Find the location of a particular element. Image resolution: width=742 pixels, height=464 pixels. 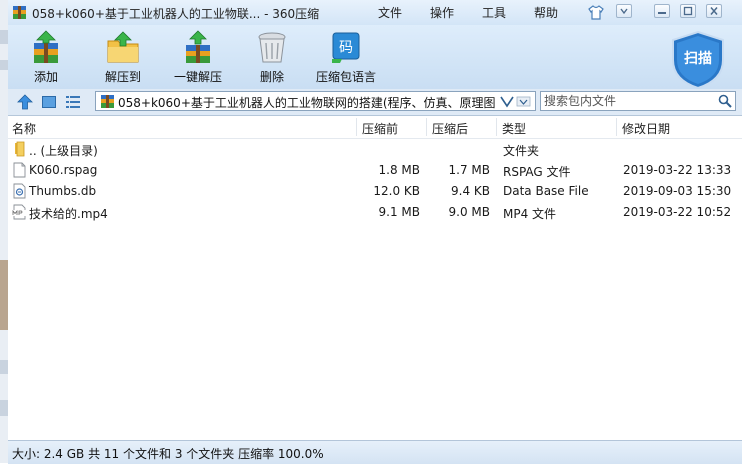

address-bar: 058+k060+基于工业机器人的工业物联网的搭建(程序、仿真、原理图 ) is located at coordinates (315, 101).